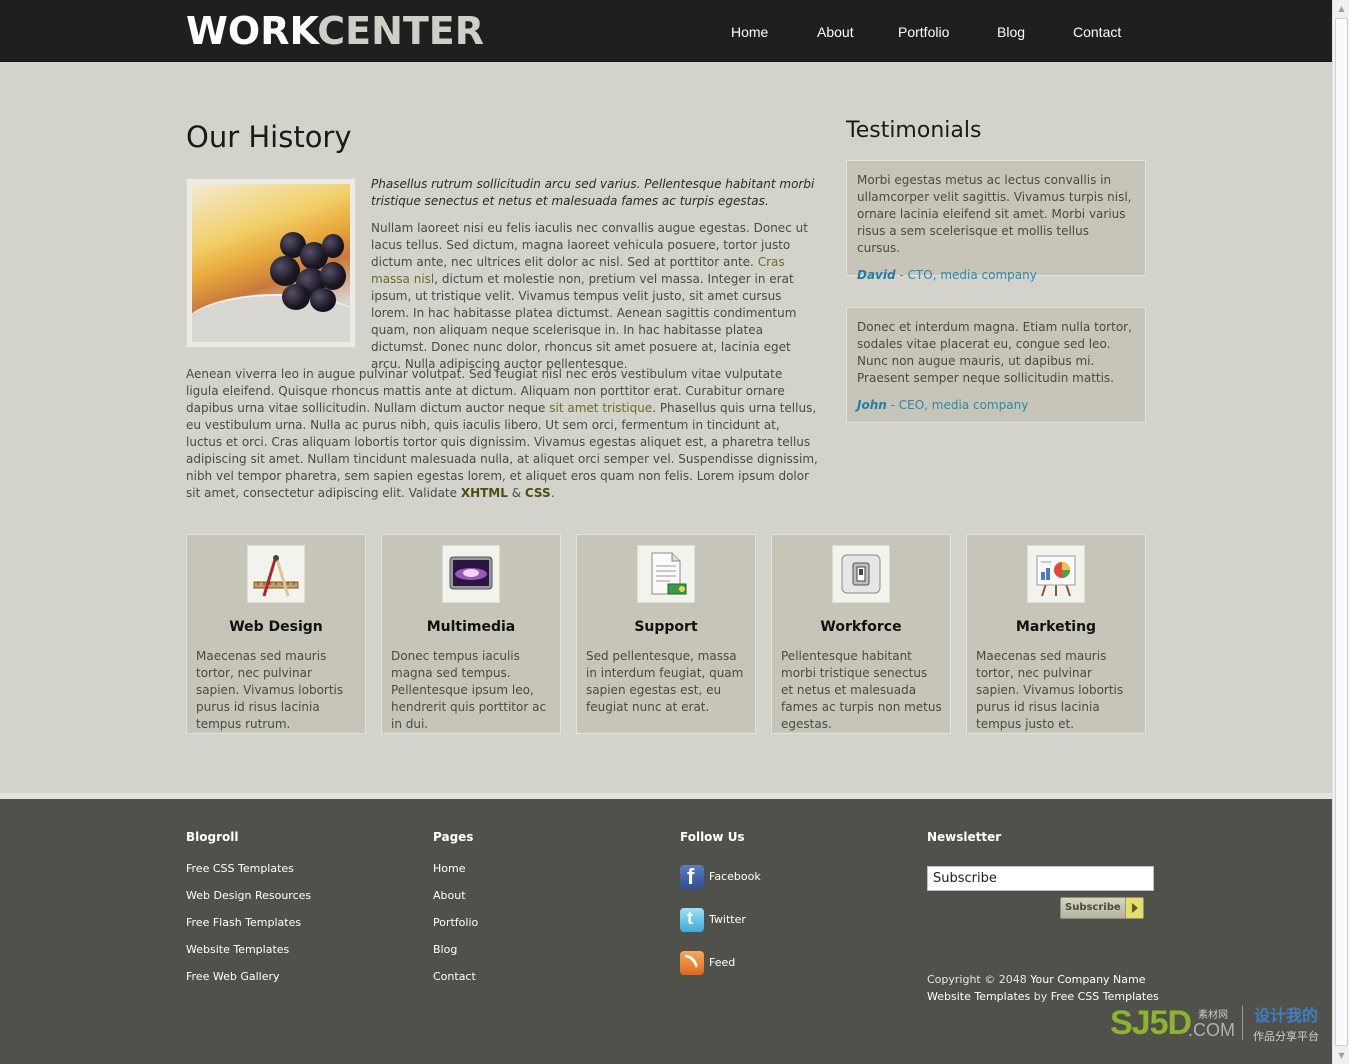 The image size is (1349, 1064). Describe the element at coordinates (720, 972) in the screenshot. I see `follow-feed: Feed` at that location.